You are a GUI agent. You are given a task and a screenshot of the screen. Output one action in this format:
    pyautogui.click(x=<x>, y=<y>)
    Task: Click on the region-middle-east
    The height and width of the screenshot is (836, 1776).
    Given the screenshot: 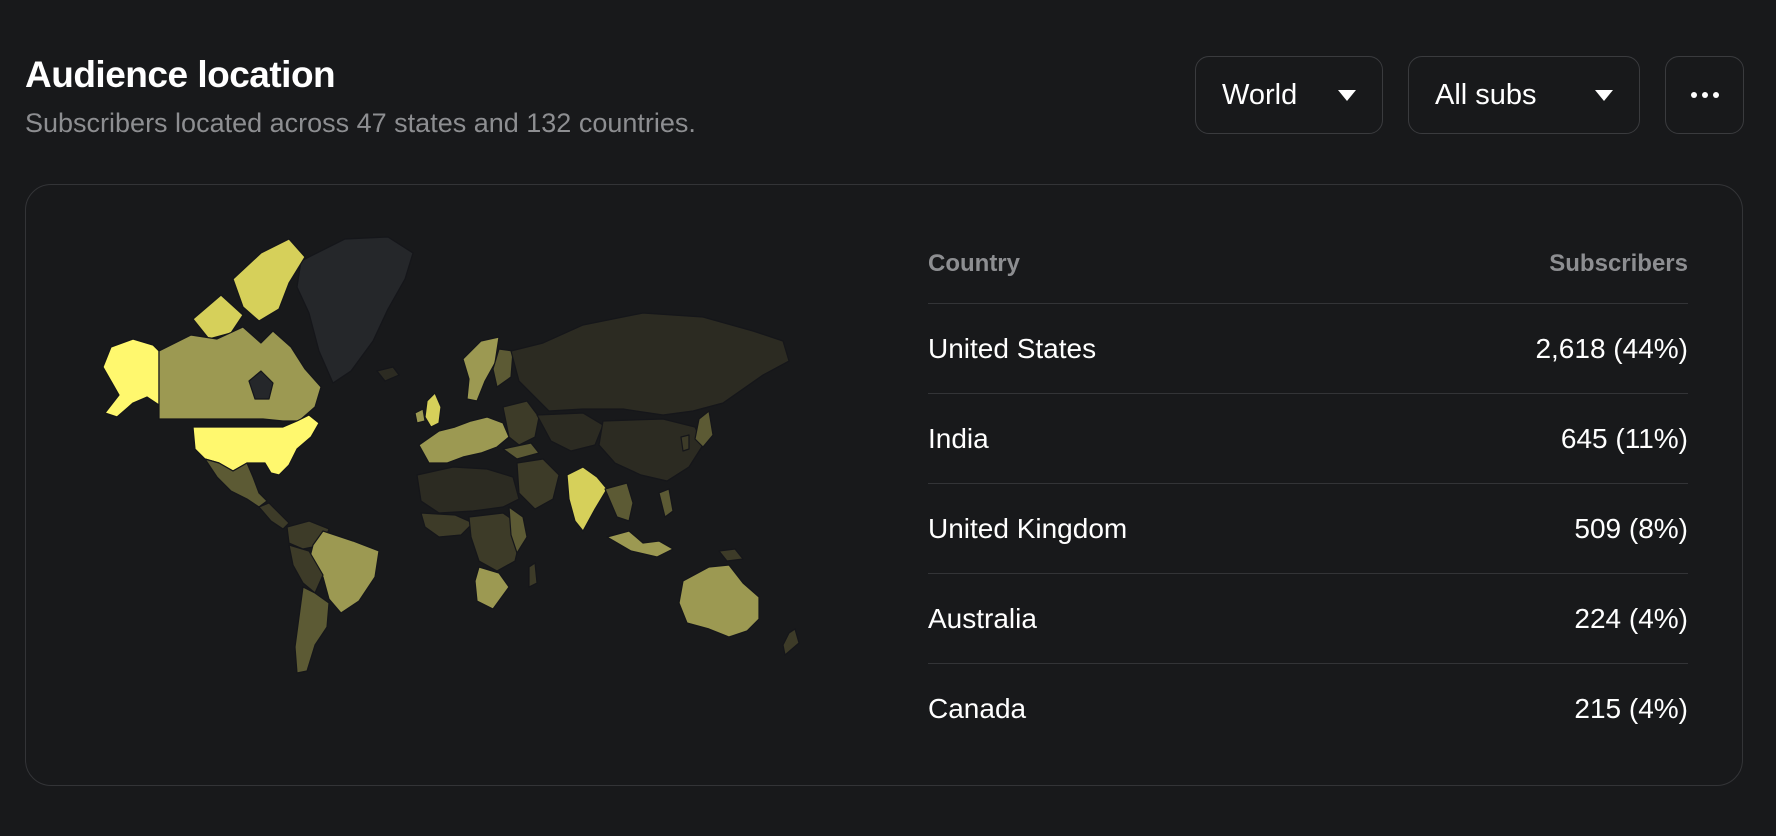 What is the action you would take?
    pyautogui.click(x=538, y=484)
    